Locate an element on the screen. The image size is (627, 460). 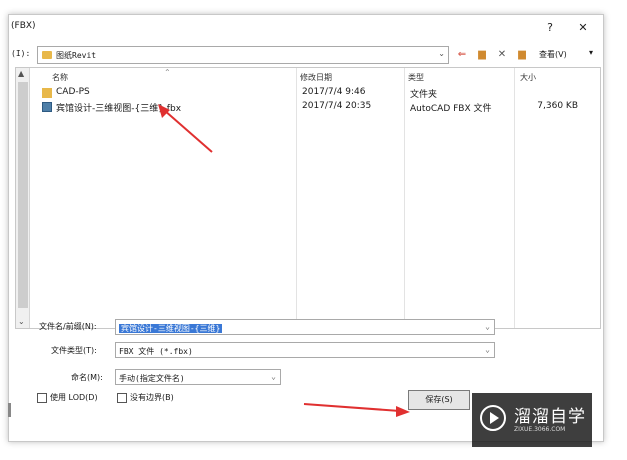
vertical-scrollbar: ▲ ⌄ is located at coordinates (23, 198).